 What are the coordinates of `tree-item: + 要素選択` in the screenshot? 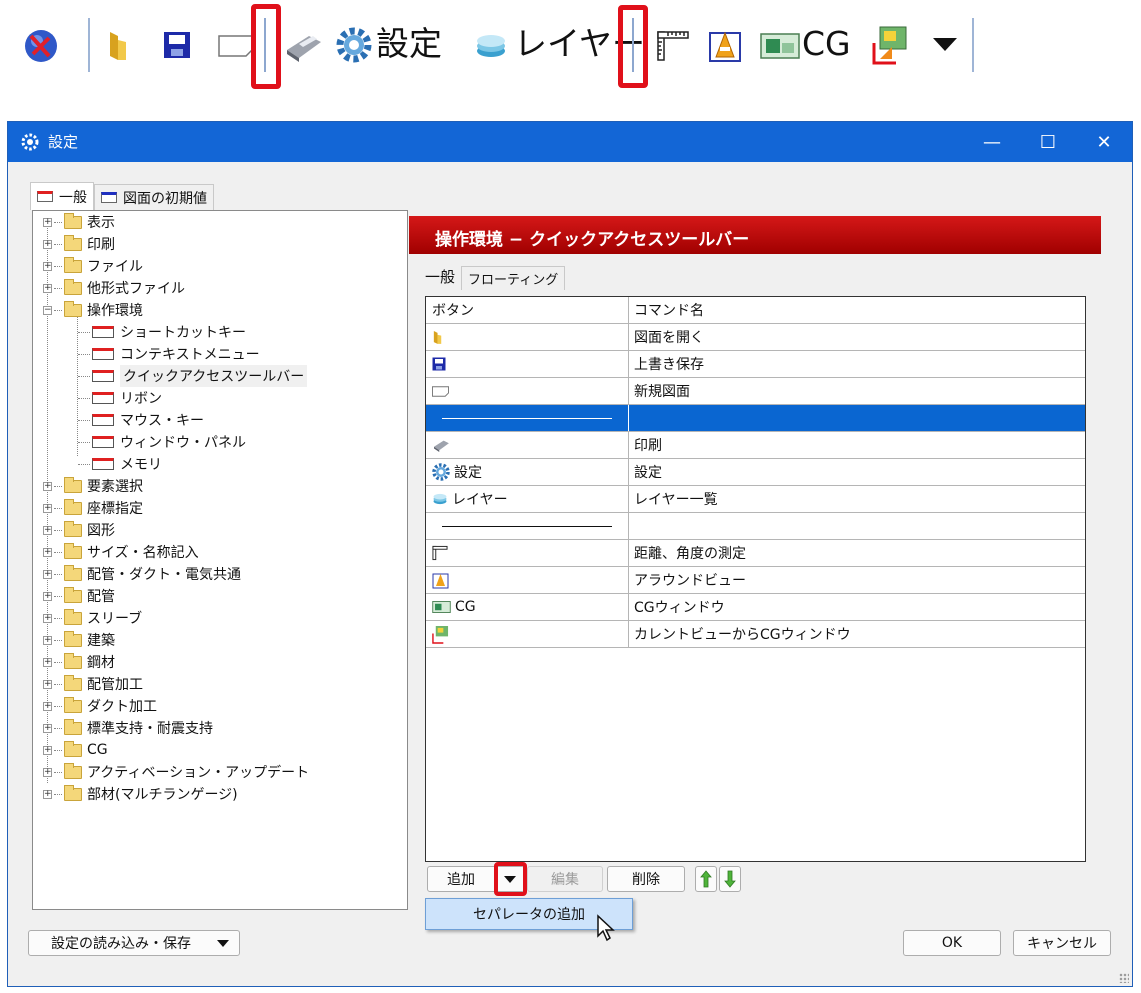 It's located at (93, 486).